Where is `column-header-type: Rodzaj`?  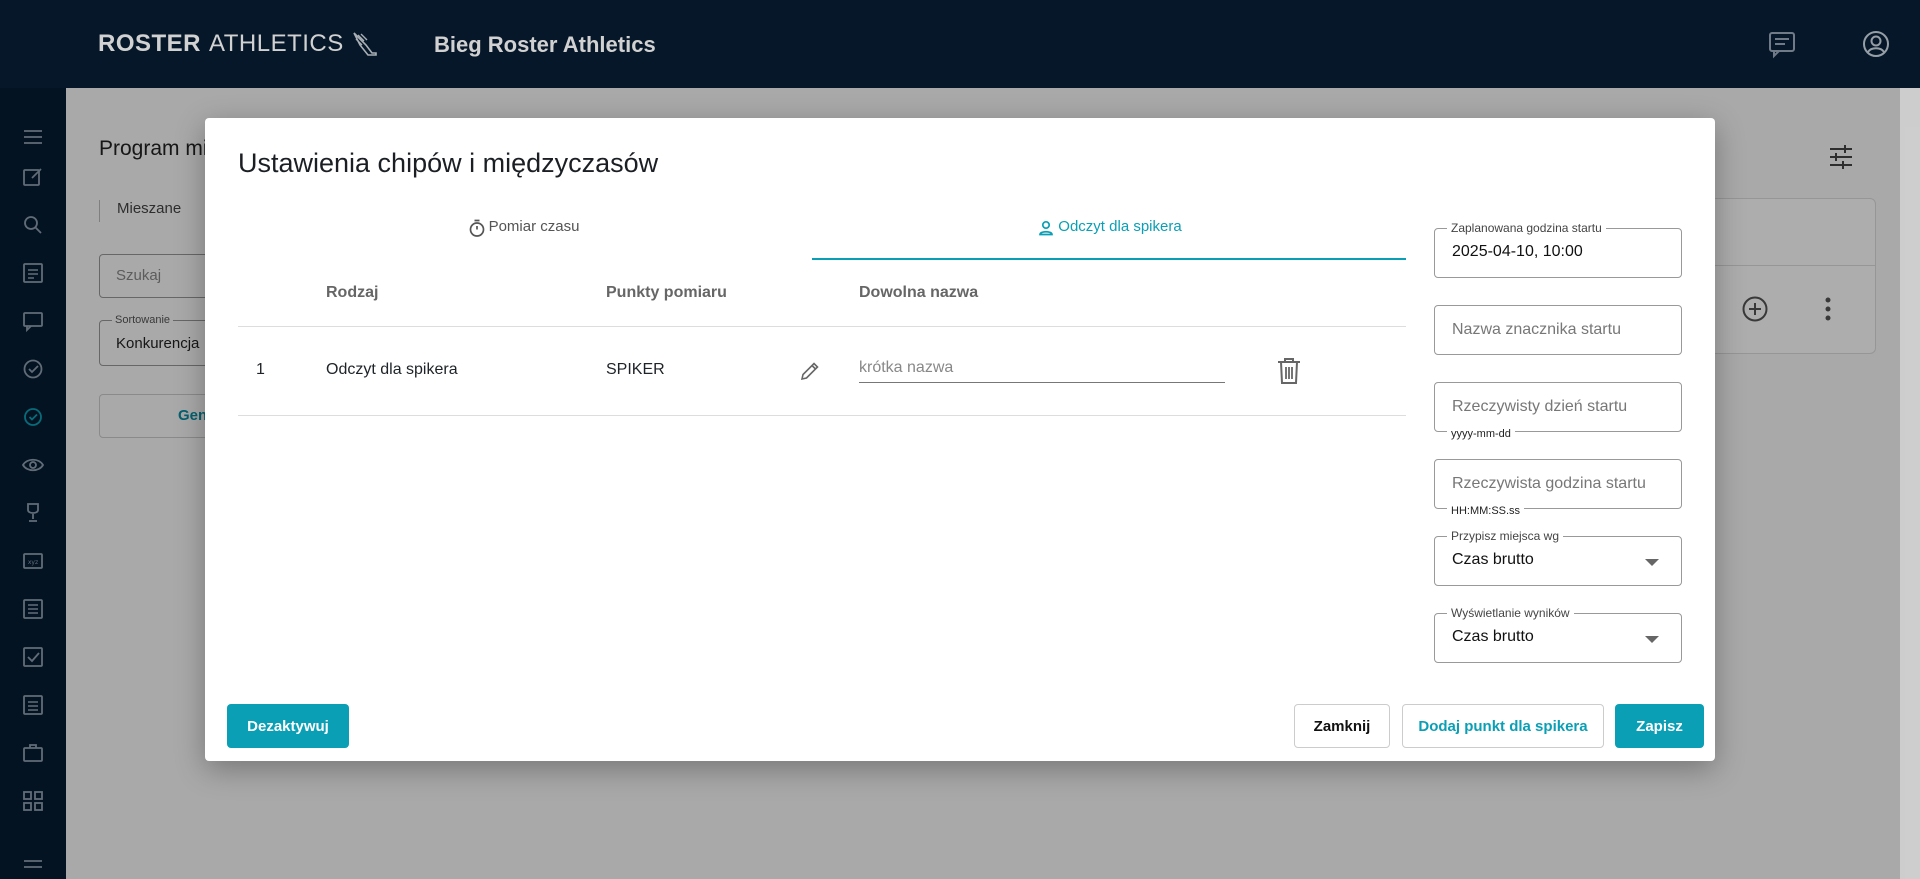 column-header-type: Rodzaj is located at coordinates (352, 292).